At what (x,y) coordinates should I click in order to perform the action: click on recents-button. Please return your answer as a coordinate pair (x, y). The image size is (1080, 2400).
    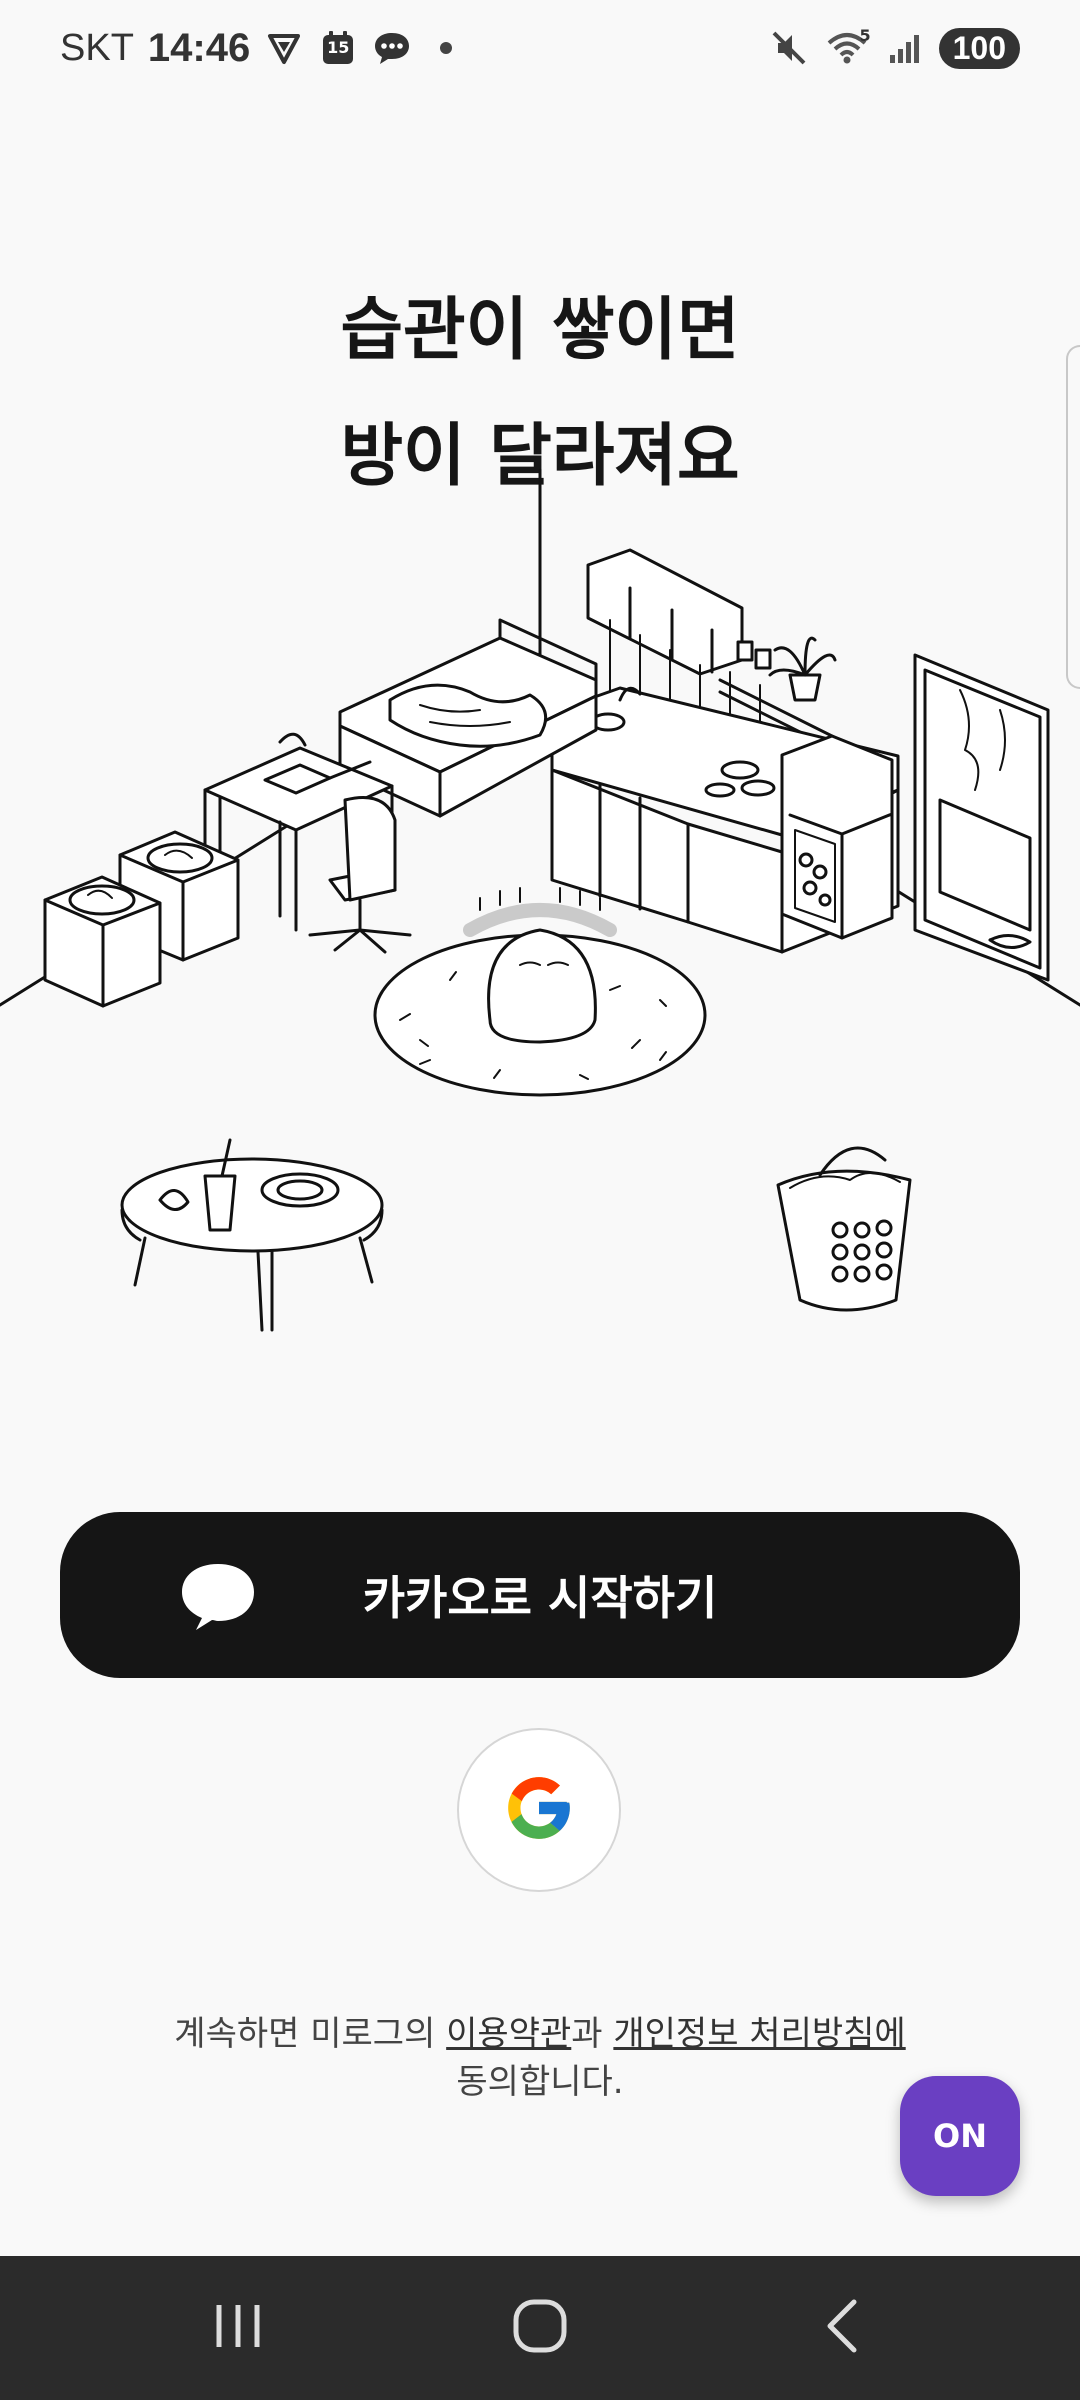
    Looking at the image, I should click on (238, 2328).